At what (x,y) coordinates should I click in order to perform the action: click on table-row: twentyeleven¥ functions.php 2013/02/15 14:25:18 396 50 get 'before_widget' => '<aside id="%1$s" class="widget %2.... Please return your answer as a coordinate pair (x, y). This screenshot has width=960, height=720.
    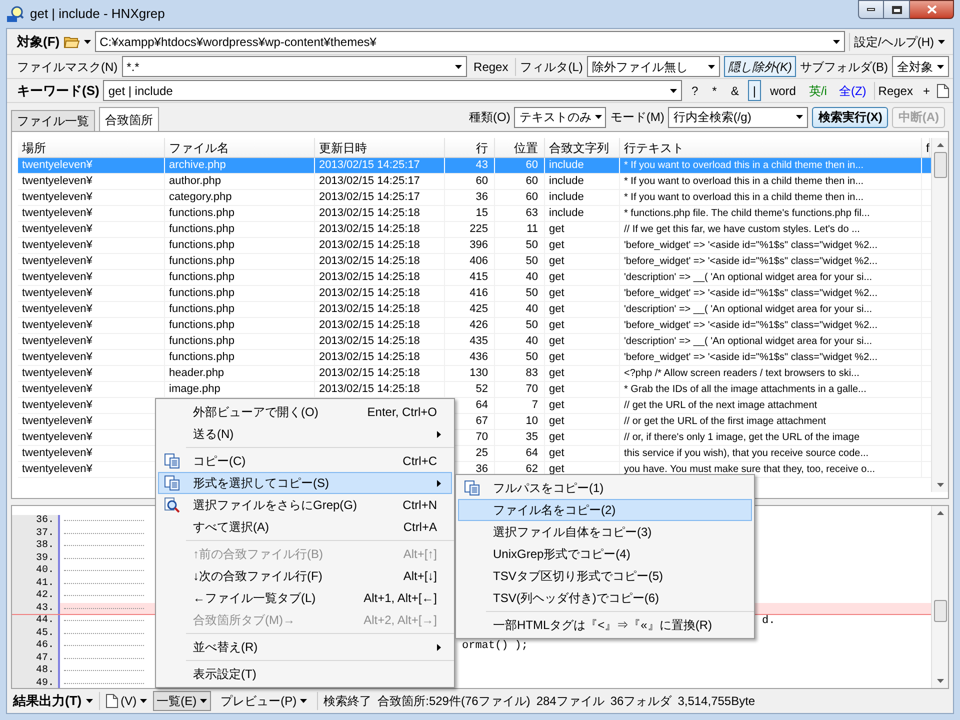
    Looking at the image, I should click on (474, 246).